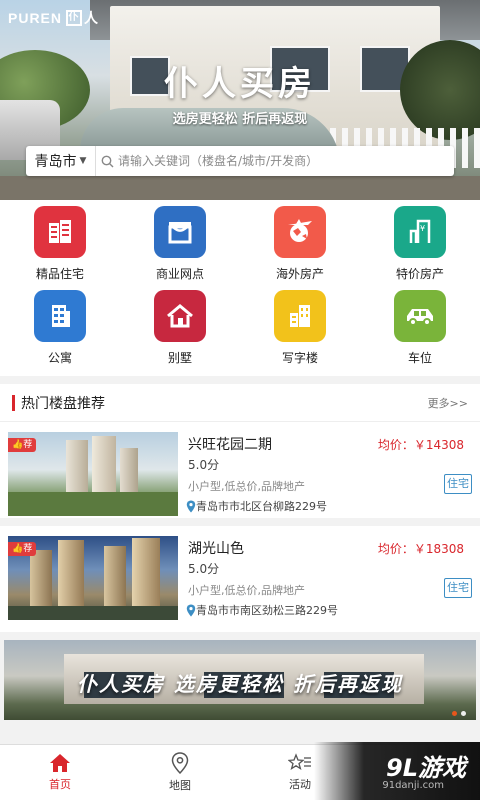 Image resolution: width=480 pixels, height=800 pixels. What do you see at coordinates (107, 161) in the screenshot?
I see `search-icon` at bounding box center [107, 161].